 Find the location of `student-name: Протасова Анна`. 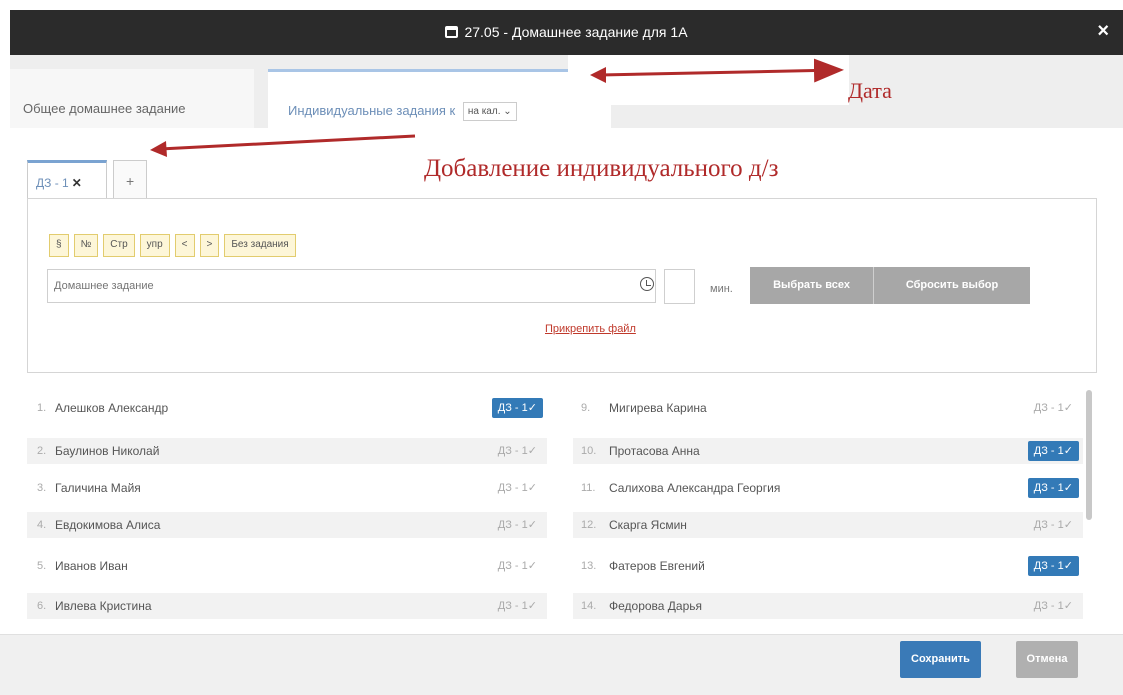

student-name: Протасова Анна is located at coordinates (654, 451).